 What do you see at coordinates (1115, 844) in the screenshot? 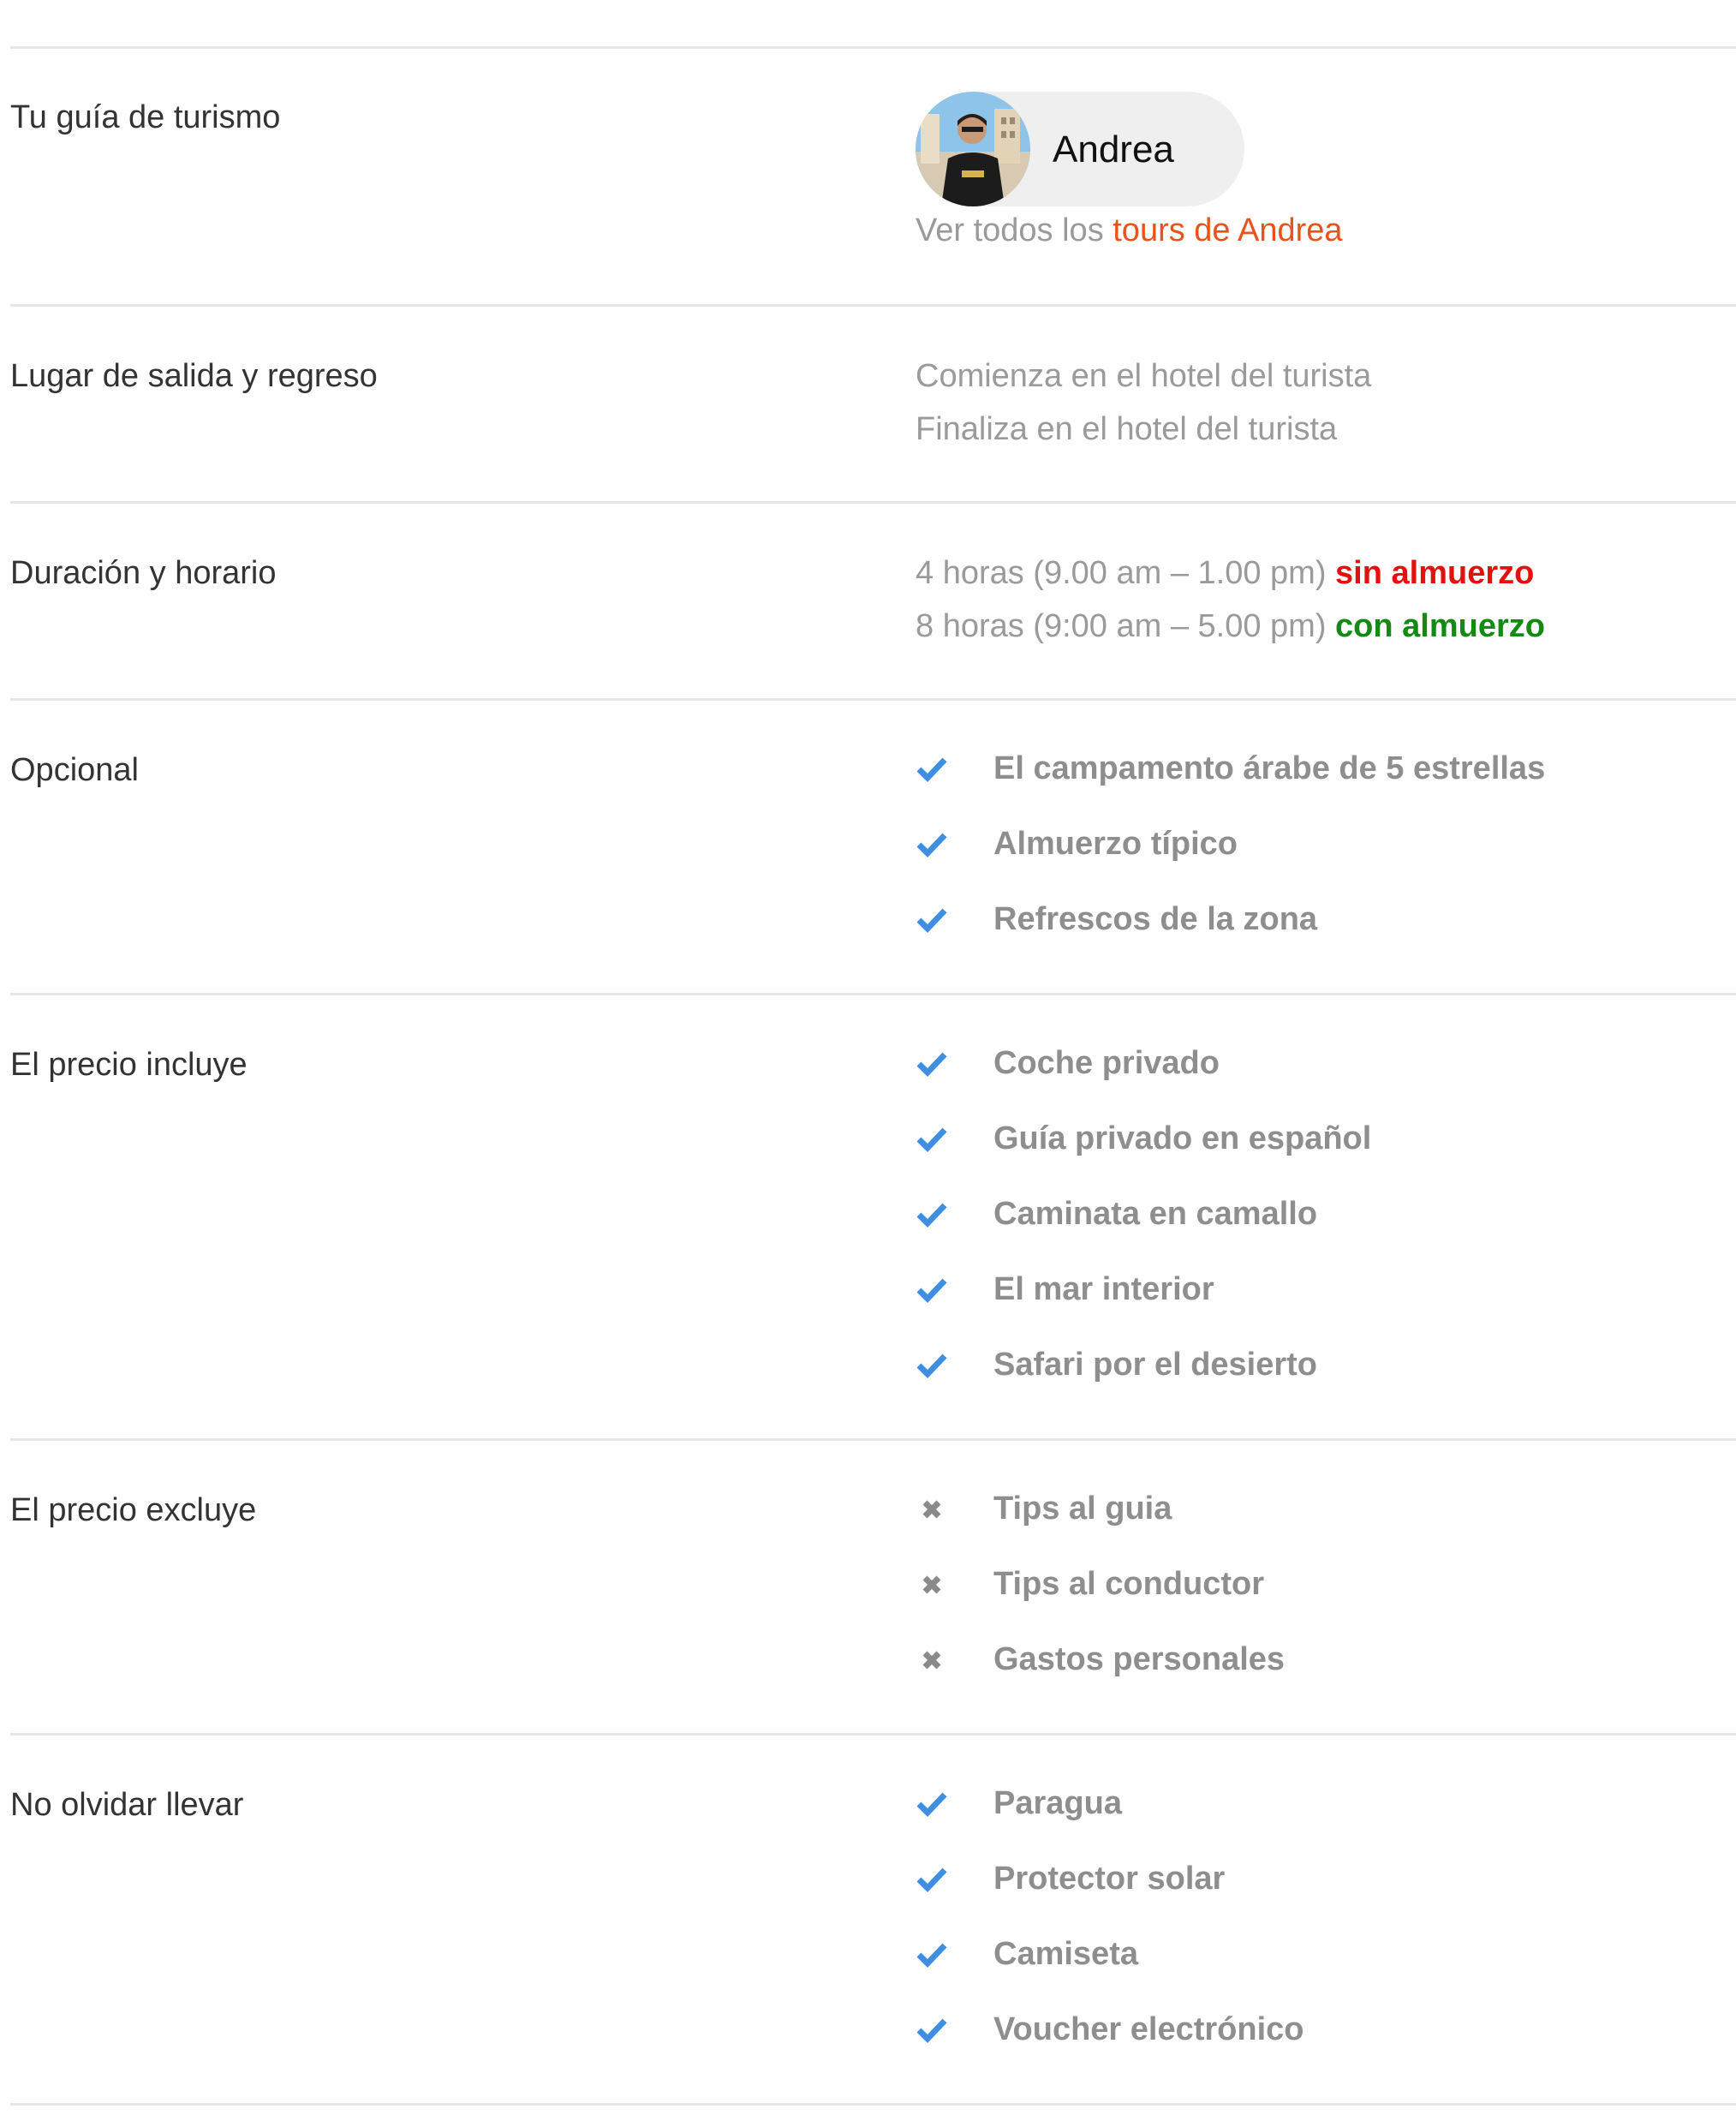
I see `item-text: Almuerzo típico` at bounding box center [1115, 844].